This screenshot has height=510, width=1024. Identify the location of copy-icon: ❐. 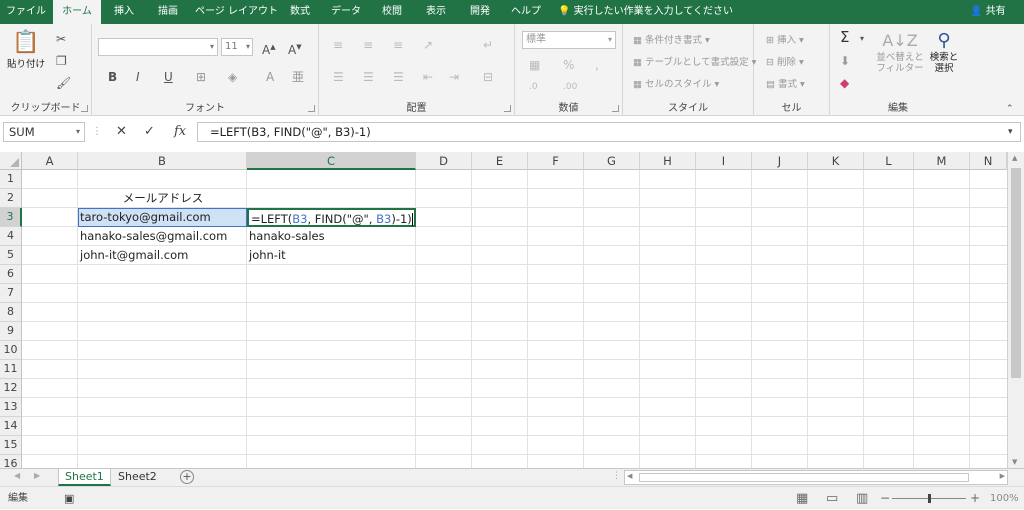
(61, 61).